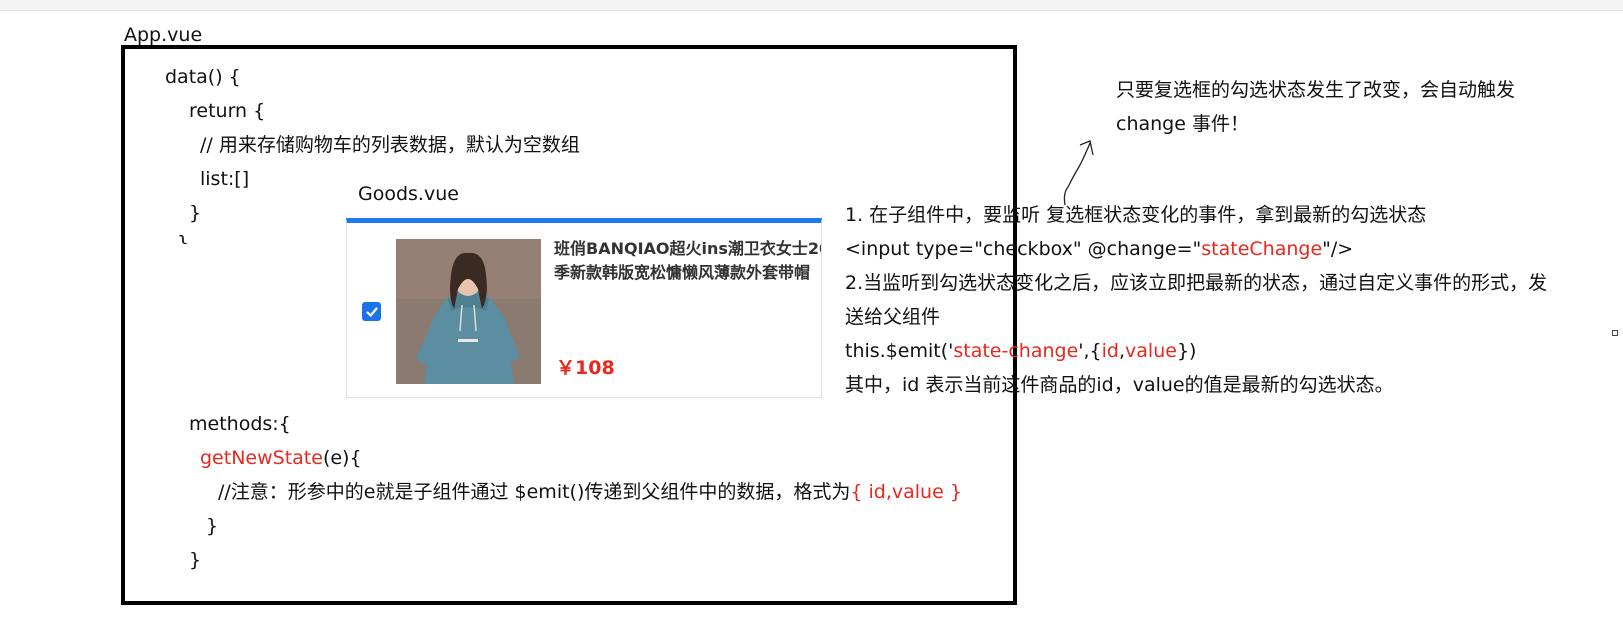 The height and width of the screenshot is (618, 1623). What do you see at coordinates (1196, 283) in the screenshot?
I see `step2-line1: 2.当监听到勾选状态变化之后，应该立即把最新的状态，通过自定义事件的形式，发` at bounding box center [1196, 283].